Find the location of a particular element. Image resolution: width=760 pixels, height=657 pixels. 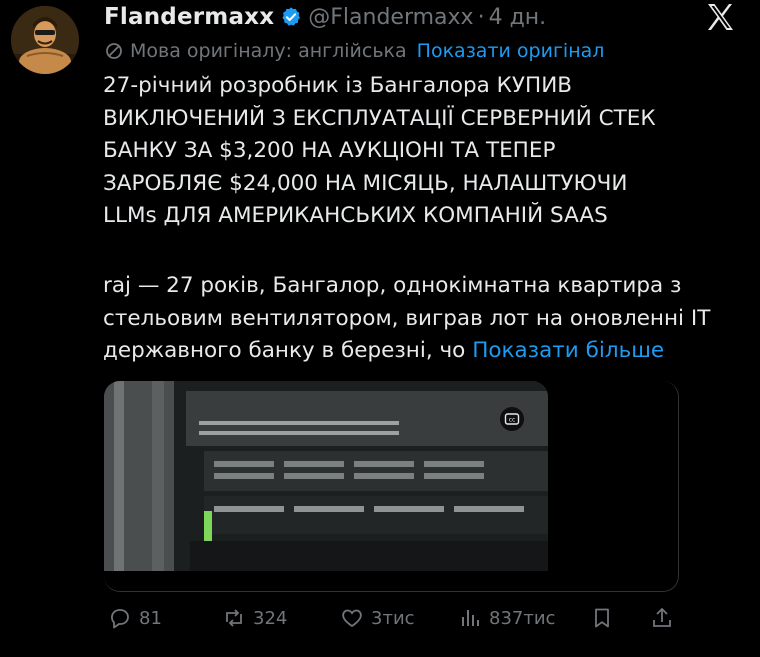

like-count: 3тис is located at coordinates (393, 618).